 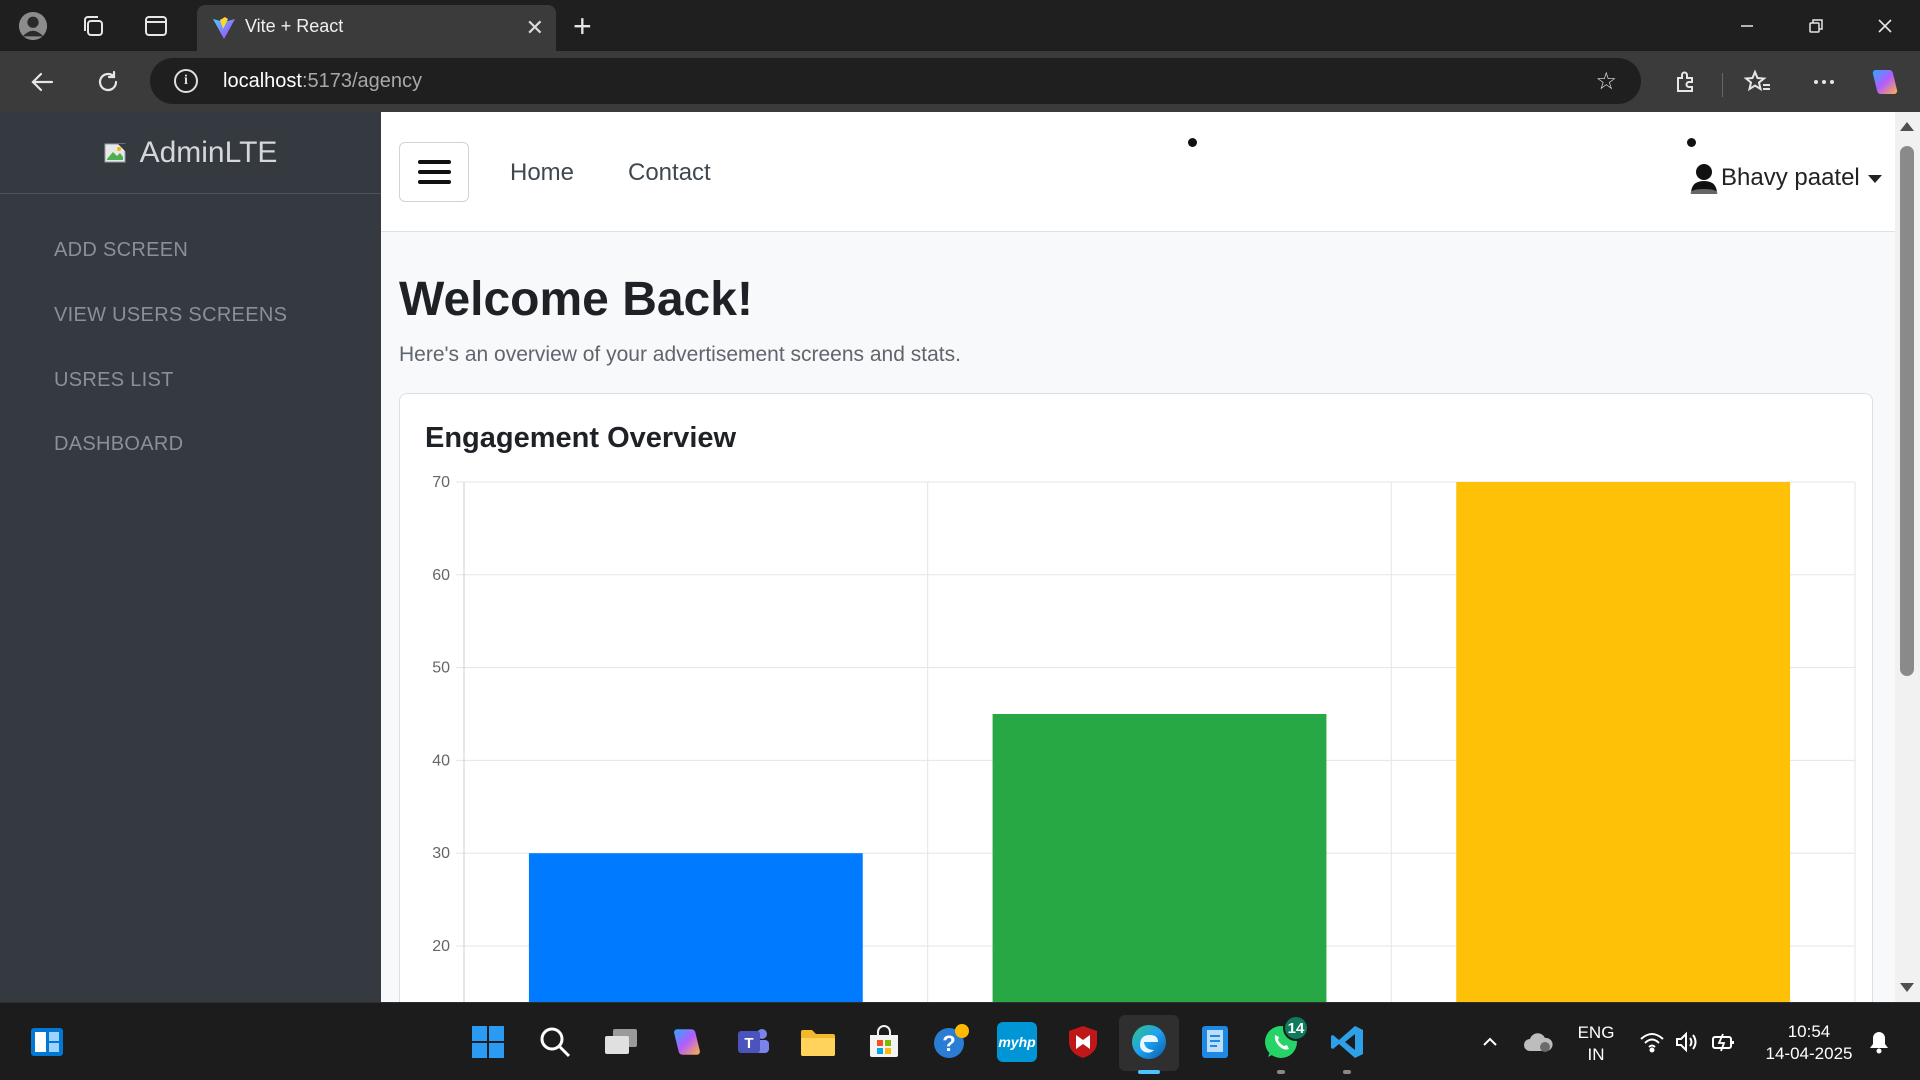 I want to click on browser-titlebar: Vite + React ✕ +, so click(x=960, y=25).